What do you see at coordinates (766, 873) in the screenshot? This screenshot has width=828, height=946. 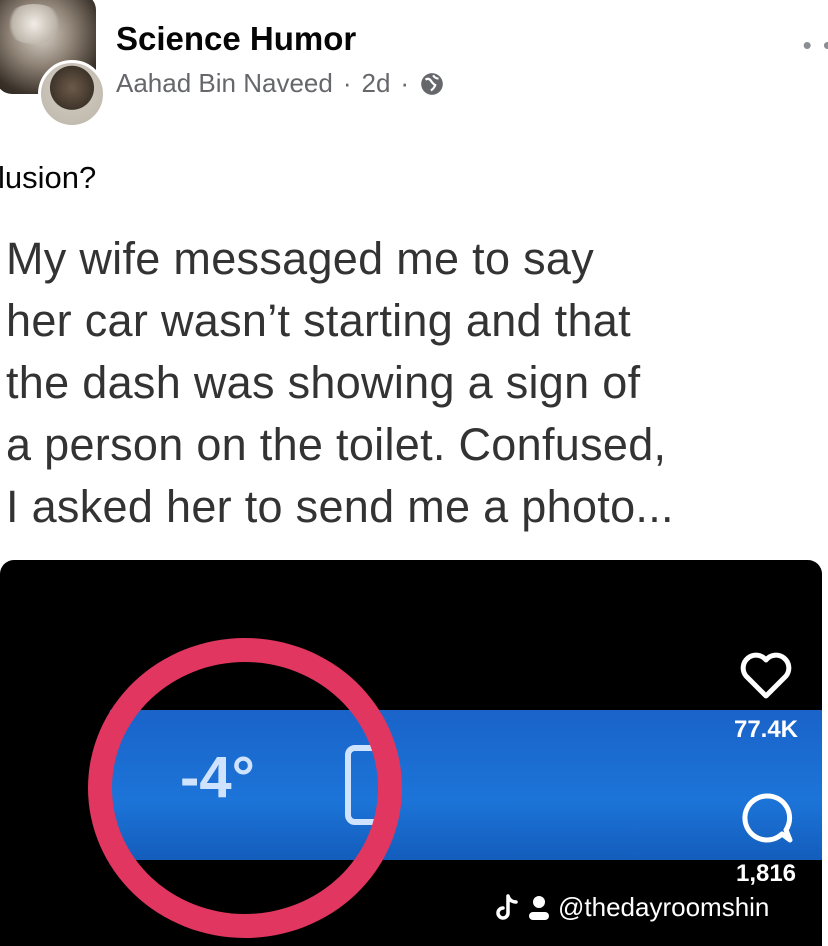 I see `comment-count: 1,816` at bounding box center [766, 873].